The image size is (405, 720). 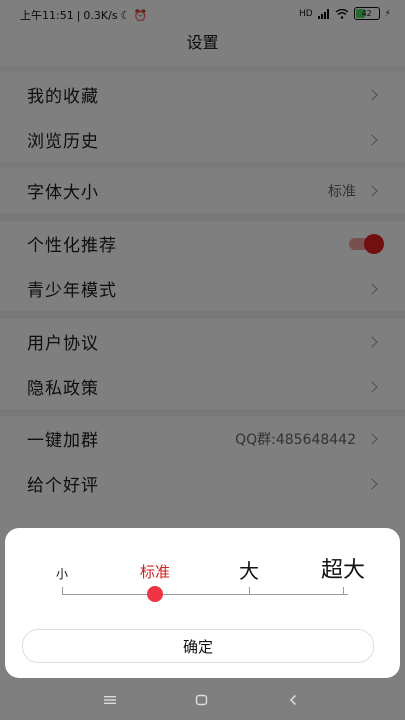 I want to click on back-icon, so click(x=293, y=700).